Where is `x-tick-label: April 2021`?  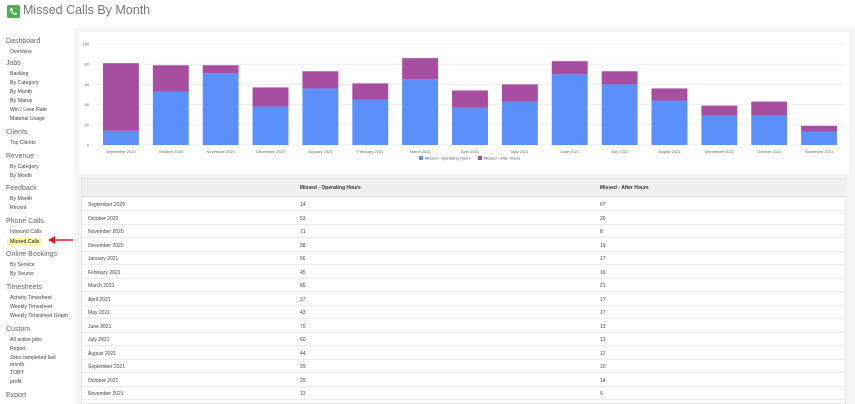
x-tick-label: April 2021 is located at coordinates (470, 151).